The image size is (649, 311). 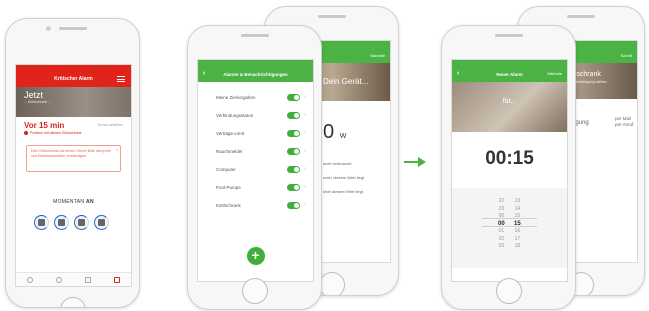 What do you see at coordinates (229, 151) in the screenshot?
I see `alarm-row-label: Rauchmelder` at bounding box center [229, 151].